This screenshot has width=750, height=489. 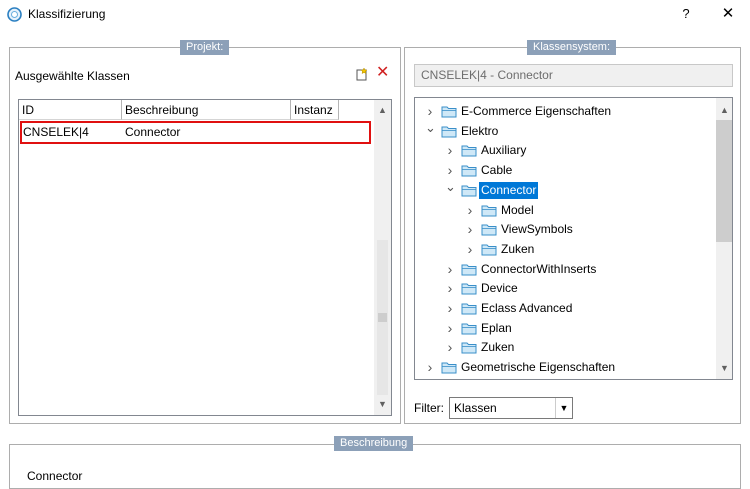 What do you see at coordinates (479, 131) in the screenshot?
I see `tree-node-label: Elektro` at bounding box center [479, 131].